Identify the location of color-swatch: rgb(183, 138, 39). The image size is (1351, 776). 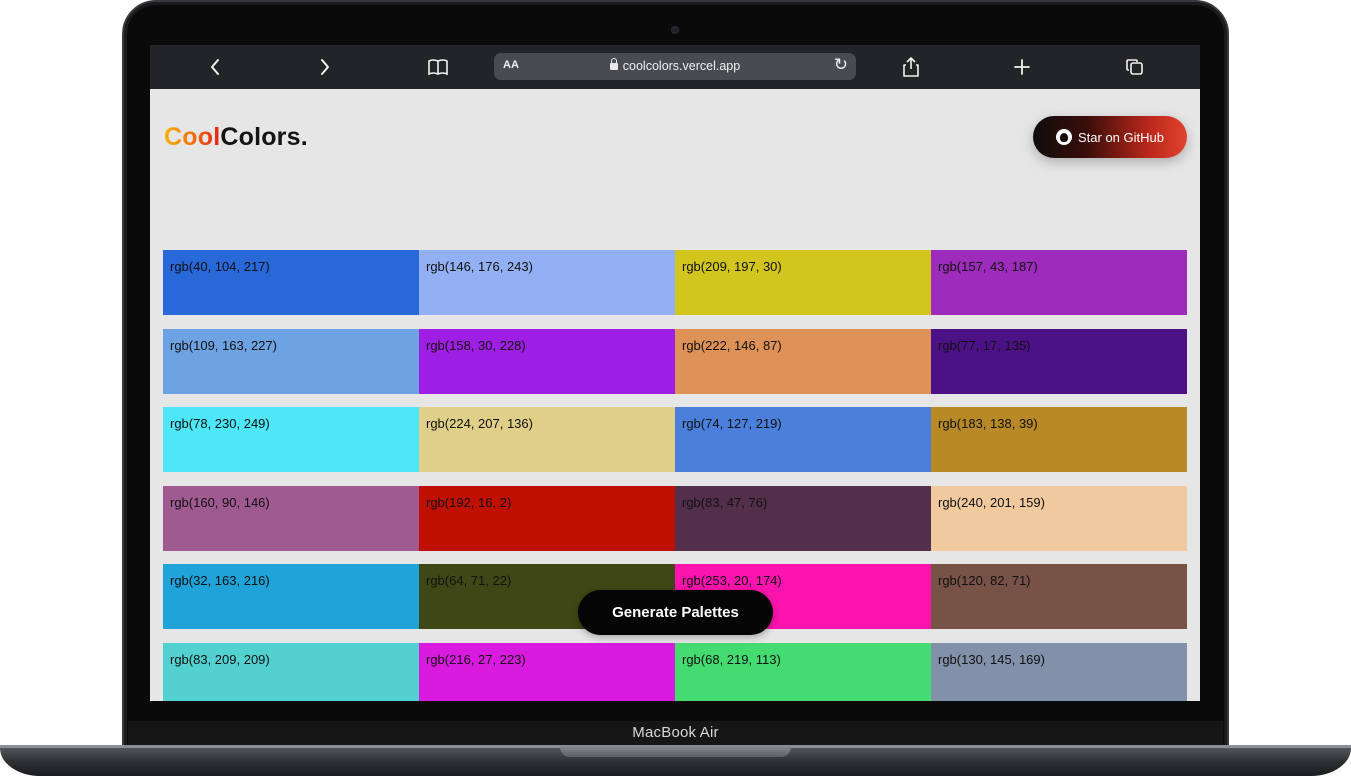
(1059, 440).